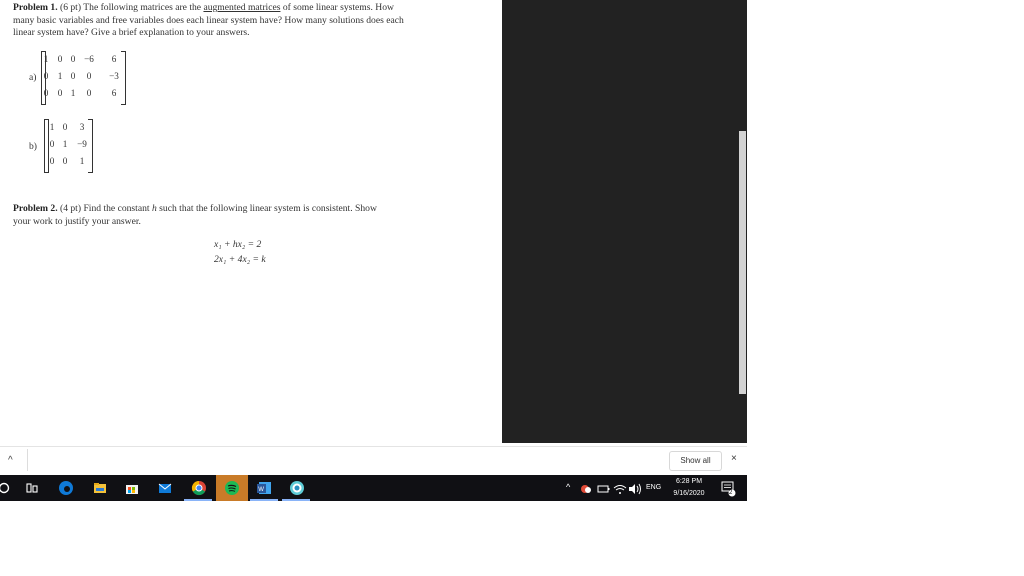 The width and height of the screenshot is (1024, 576). What do you see at coordinates (297, 488) in the screenshot?
I see `app-icon` at bounding box center [297, 488].